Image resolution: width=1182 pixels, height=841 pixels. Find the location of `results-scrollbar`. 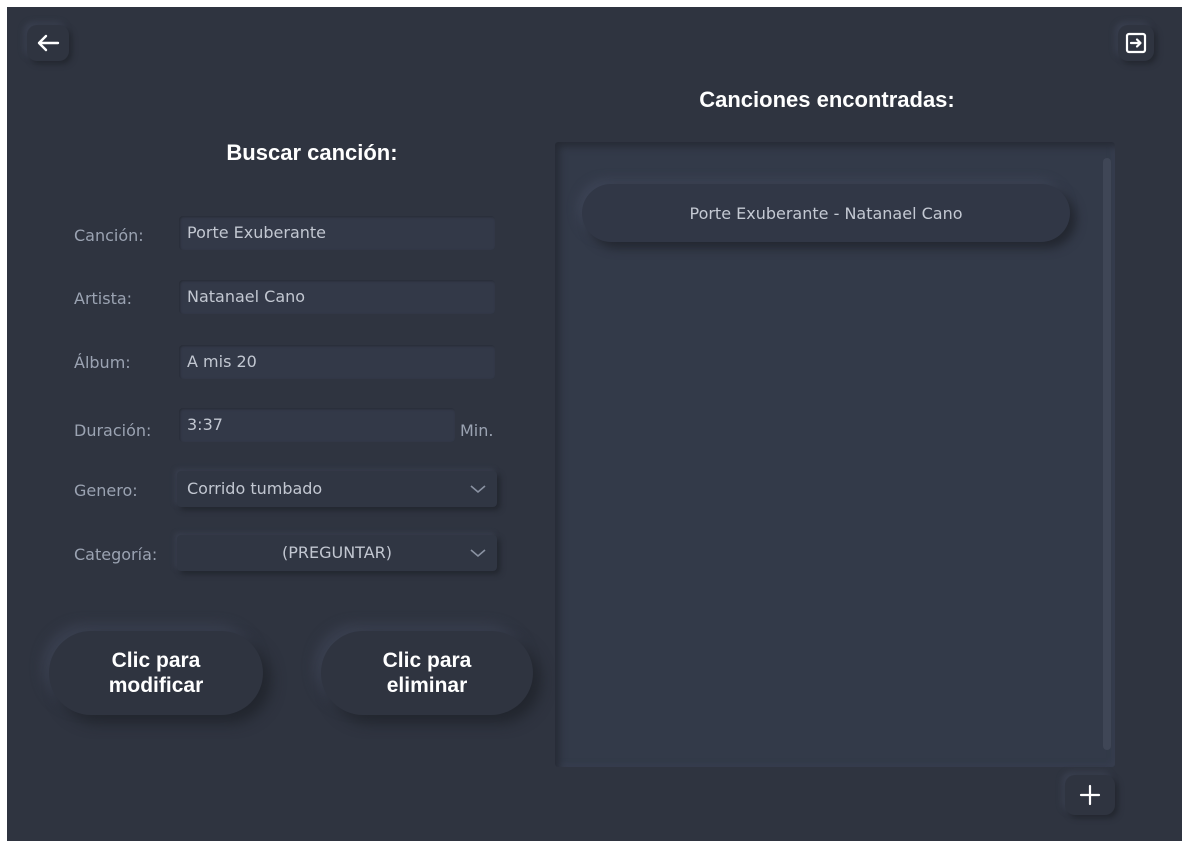

results-scrollbar is located at coordinates (1107, 454).